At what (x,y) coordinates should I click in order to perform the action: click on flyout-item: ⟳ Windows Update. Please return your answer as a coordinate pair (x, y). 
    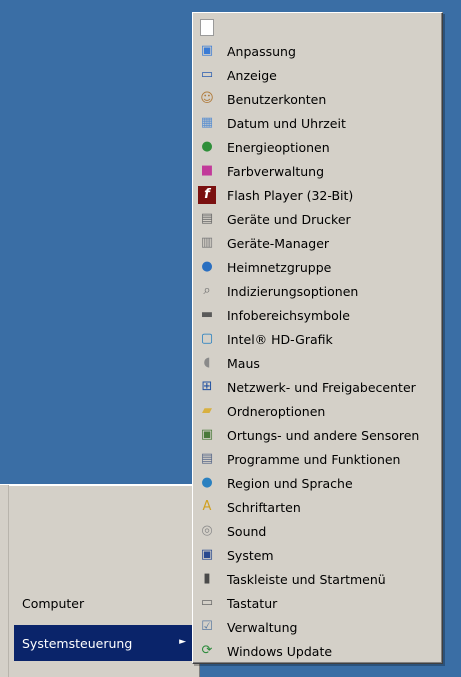
    Looking at the image, I should click on (317, 651).